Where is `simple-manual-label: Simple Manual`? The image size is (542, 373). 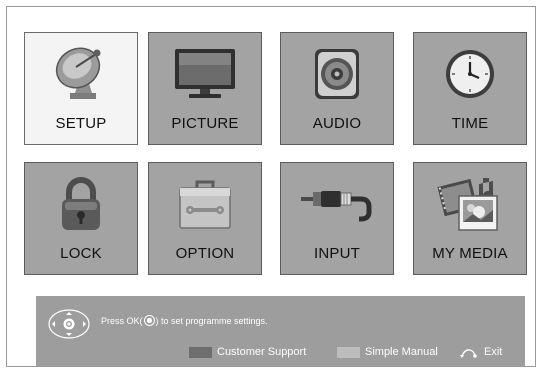
simple-manual-label: Simple Manual is located at coordinates (401, 352).